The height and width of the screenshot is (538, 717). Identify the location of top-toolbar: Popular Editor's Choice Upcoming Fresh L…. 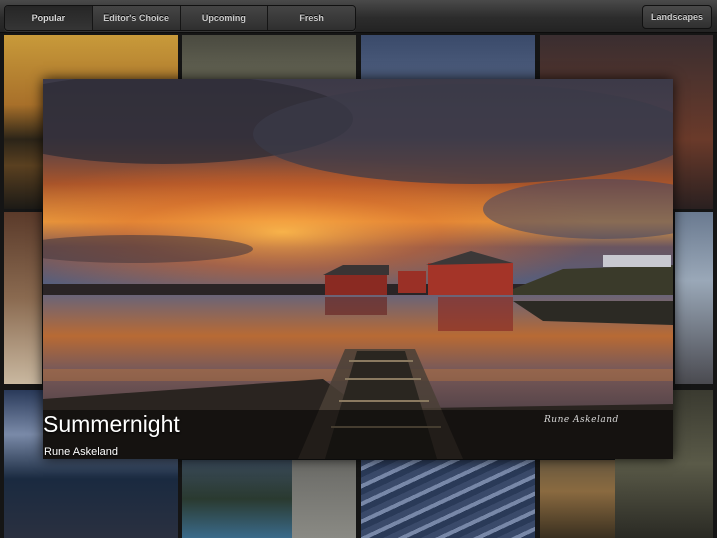
(358, 16).